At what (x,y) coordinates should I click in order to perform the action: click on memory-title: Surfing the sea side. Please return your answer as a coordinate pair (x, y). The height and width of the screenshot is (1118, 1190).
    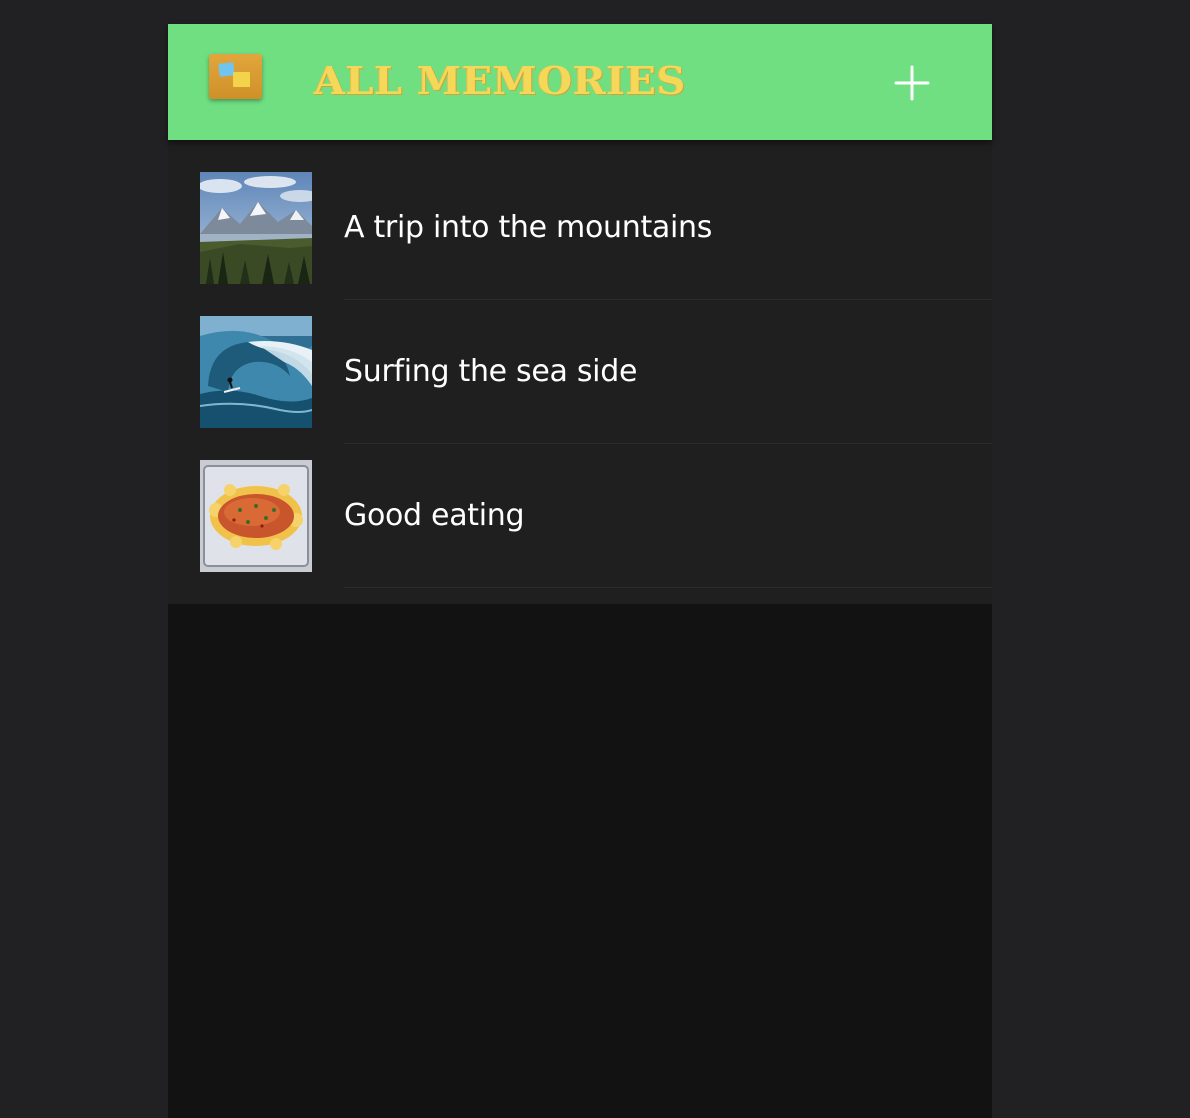
    Looking at the image, I should click on (491, 371).